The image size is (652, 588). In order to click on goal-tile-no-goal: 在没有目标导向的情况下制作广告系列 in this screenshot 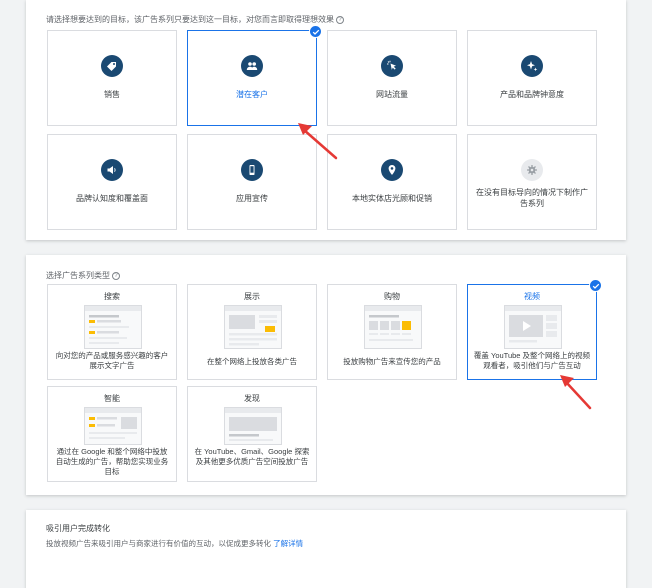, I will do `click(532, 182)`.